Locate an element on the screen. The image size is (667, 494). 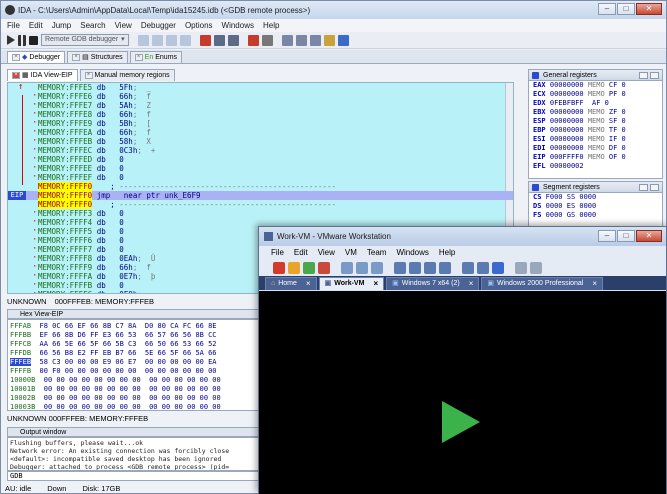
tab-enums: × En Enums is located at coordinates (156, 57).